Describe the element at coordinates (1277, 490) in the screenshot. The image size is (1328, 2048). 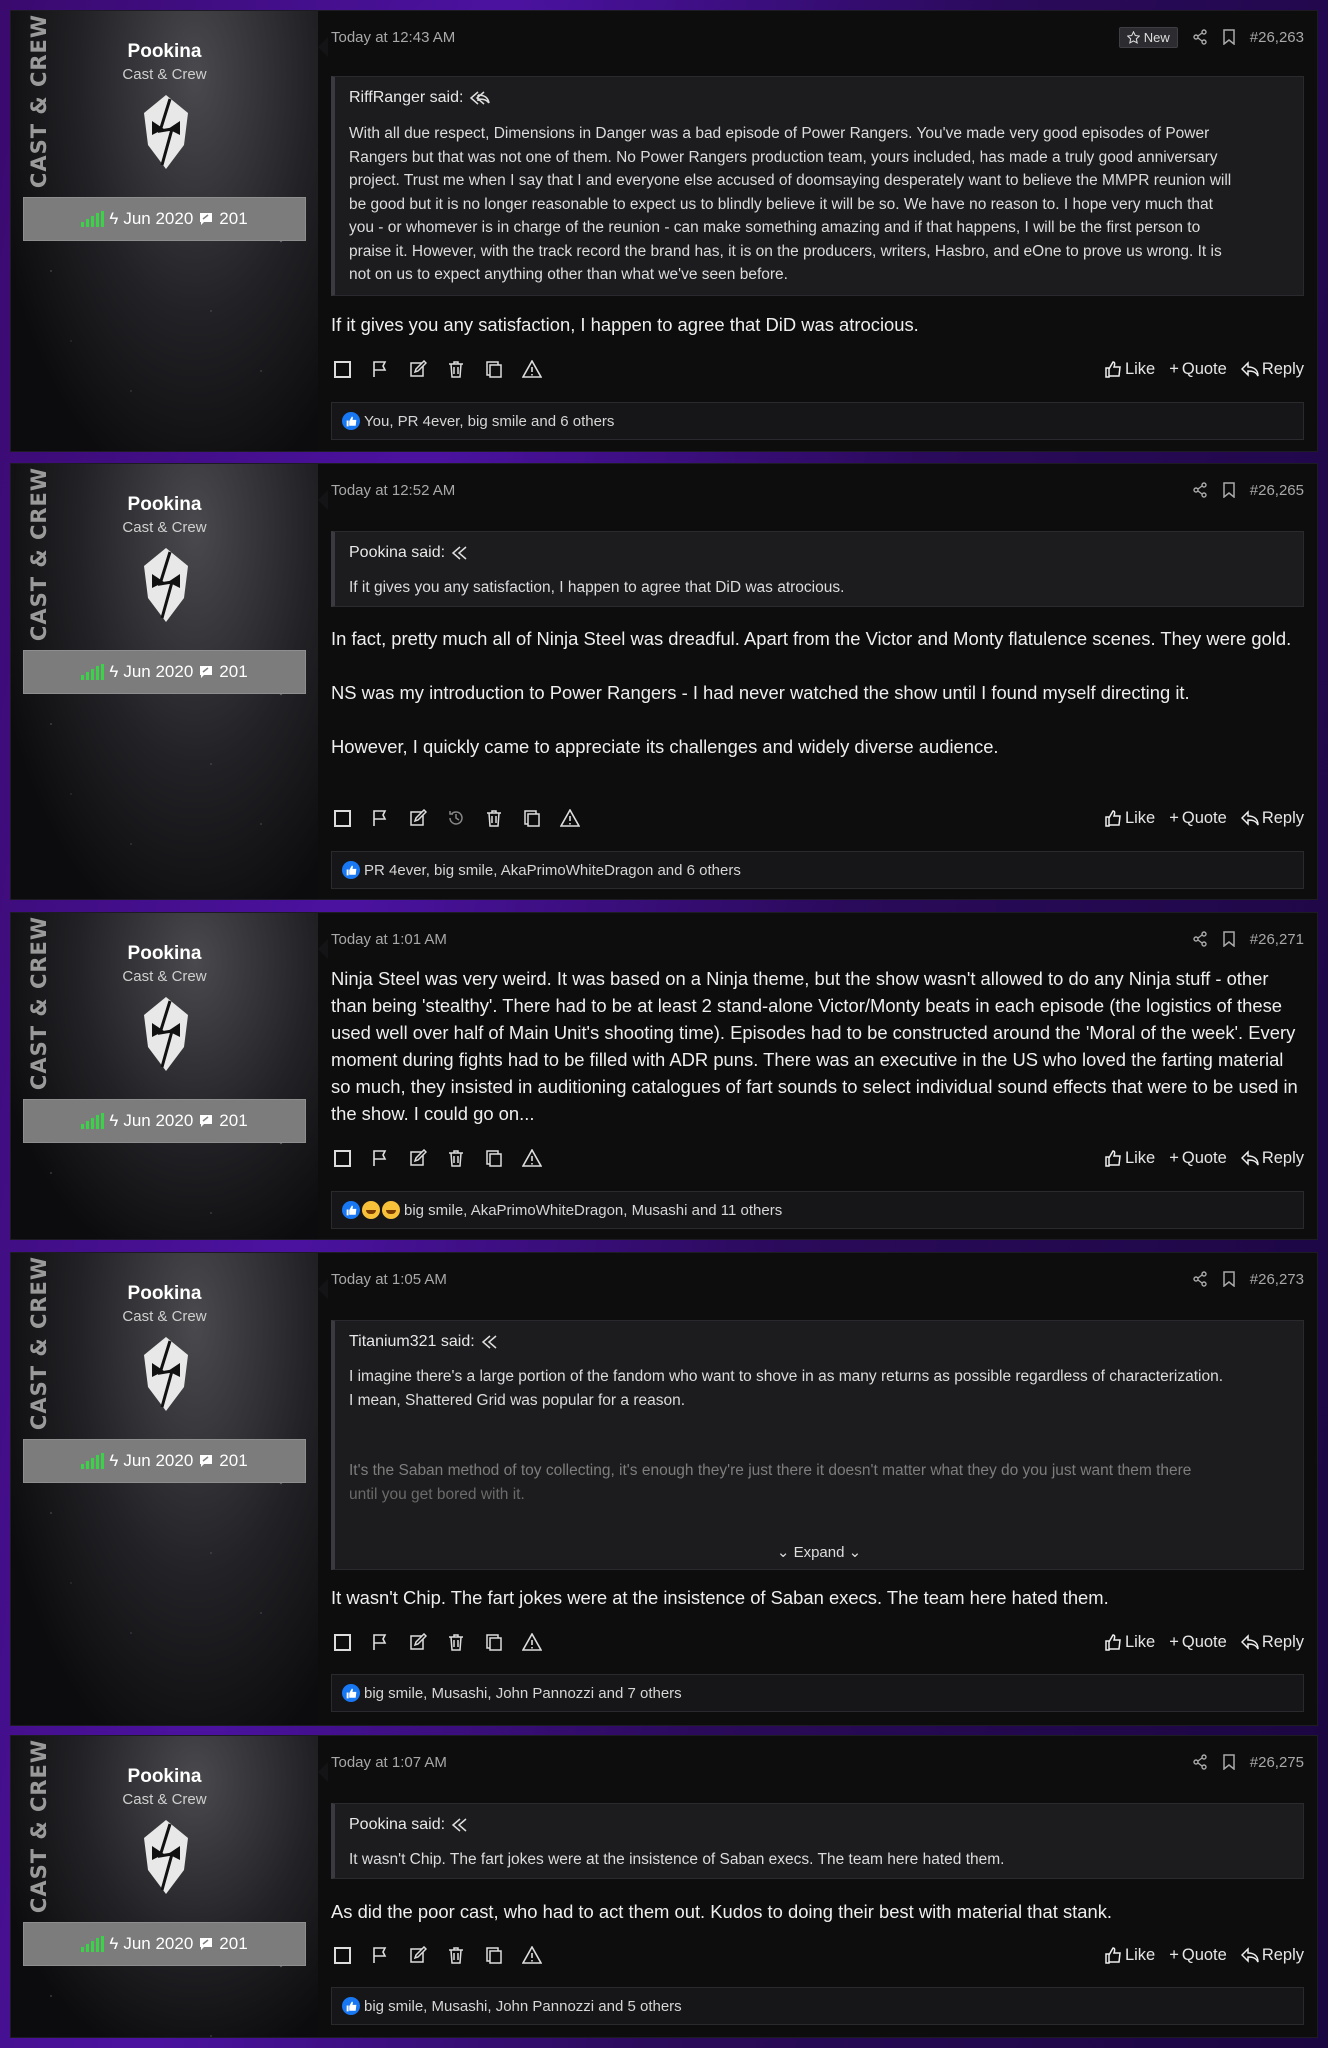
I see `post-number: #26,265` at that location.